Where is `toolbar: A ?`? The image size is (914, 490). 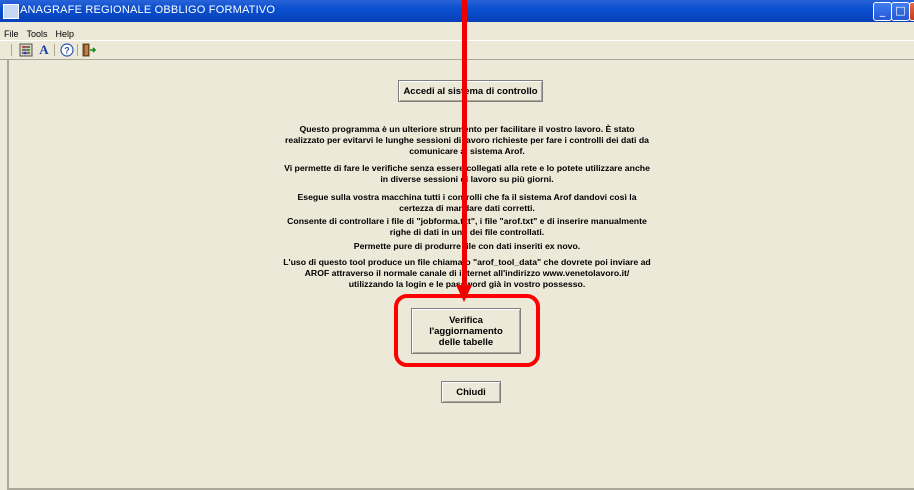 toolbar: A ? is located at coordinates (457, 50).